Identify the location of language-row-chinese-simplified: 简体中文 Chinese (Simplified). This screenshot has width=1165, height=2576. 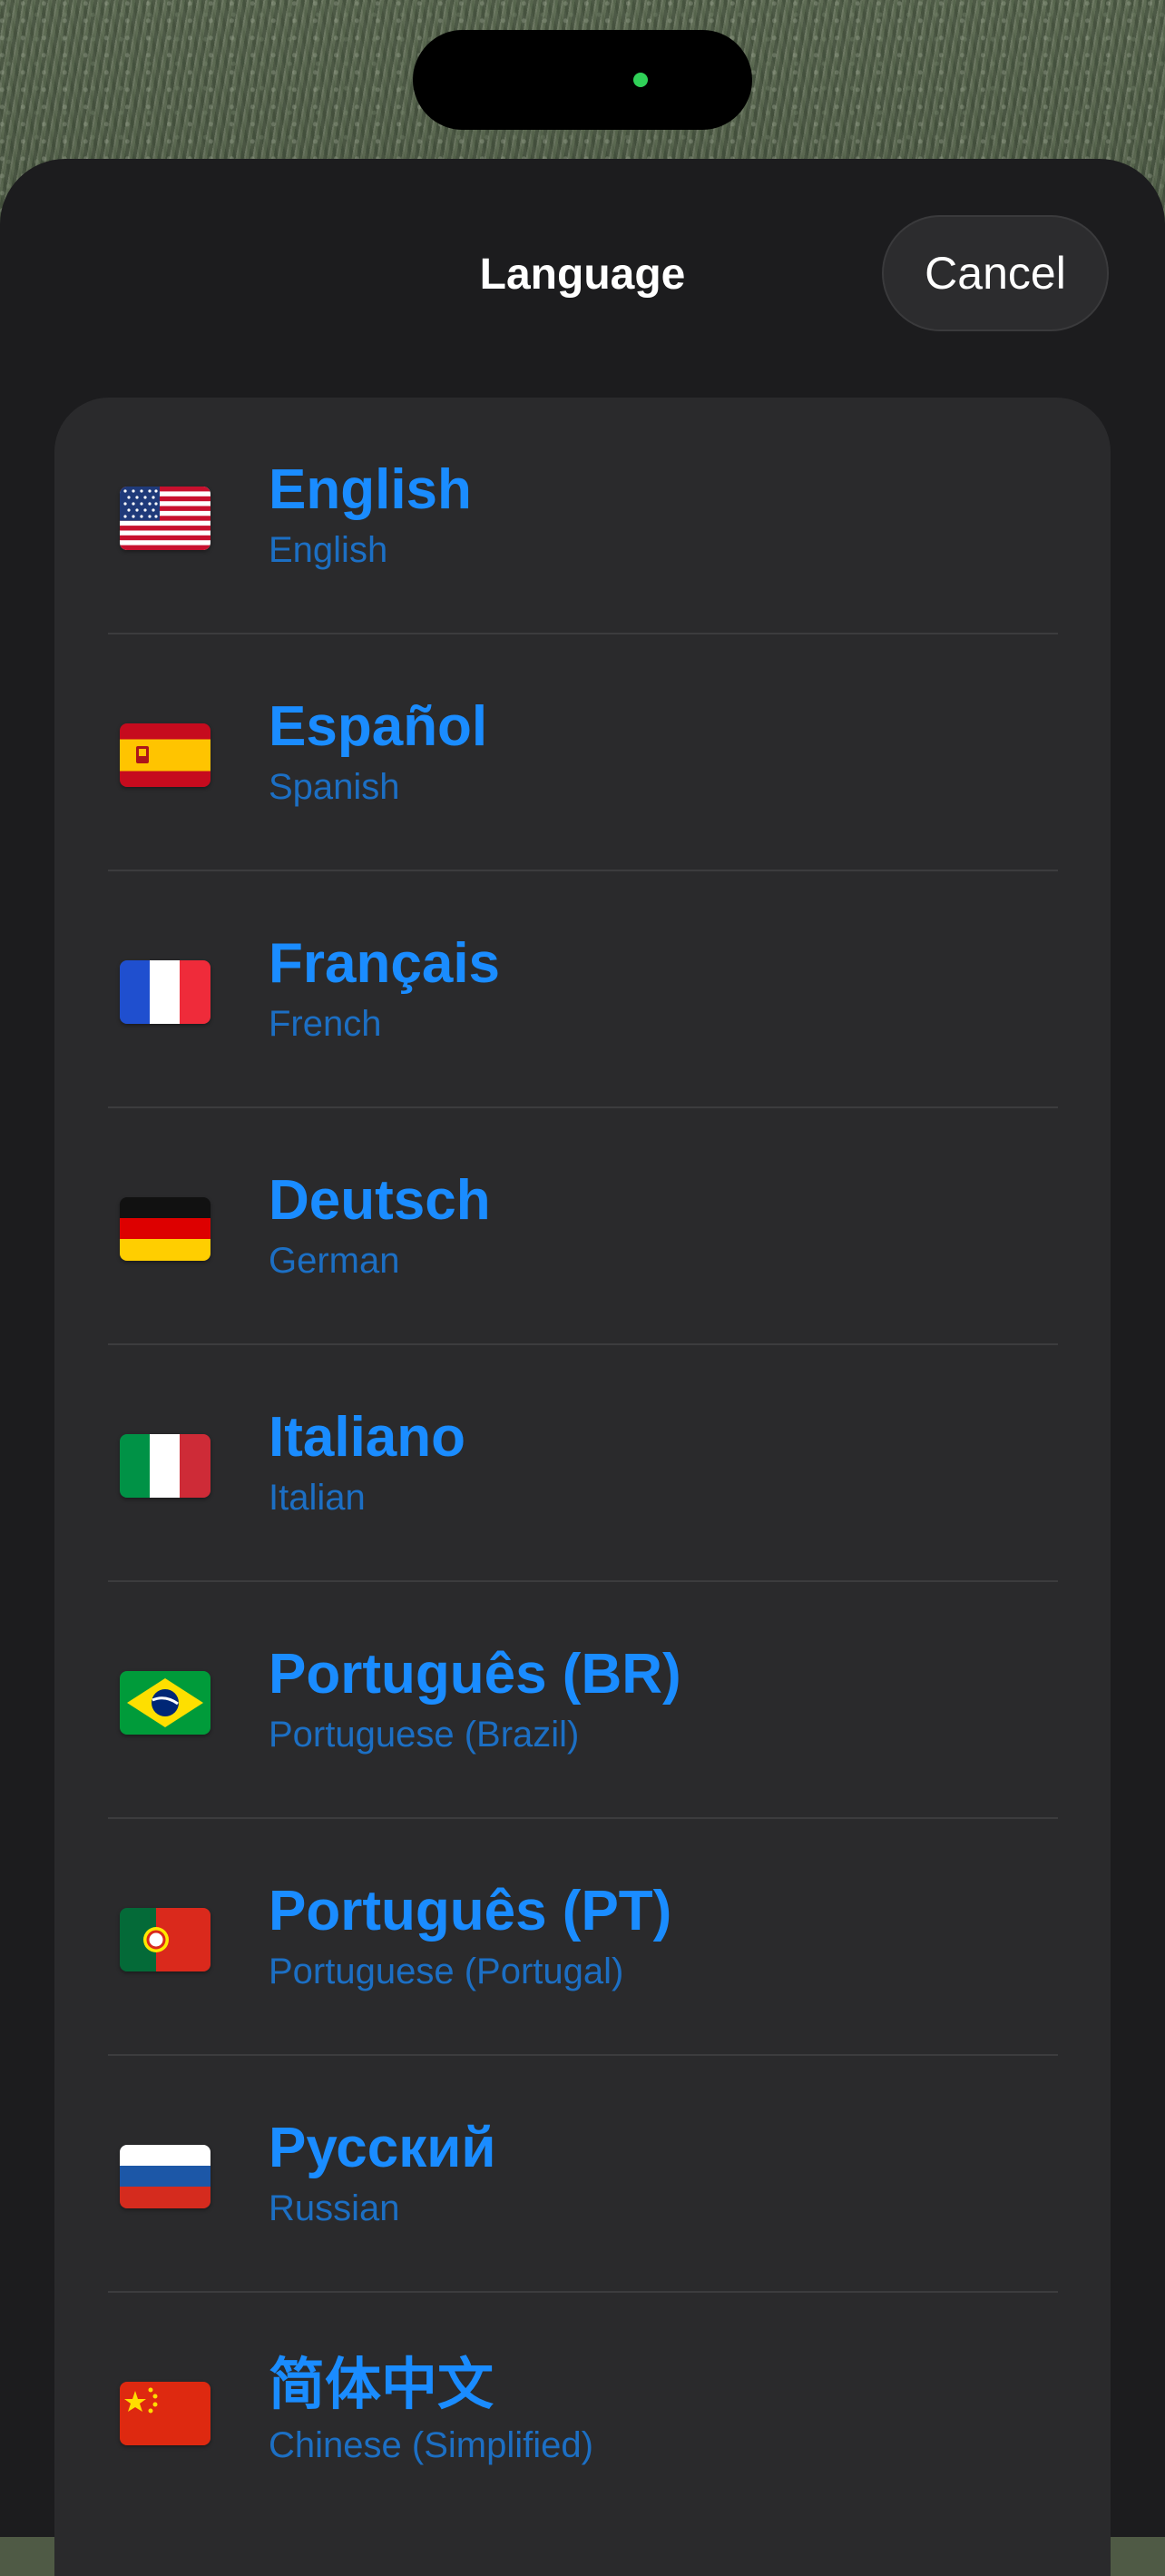
(582, 2411).